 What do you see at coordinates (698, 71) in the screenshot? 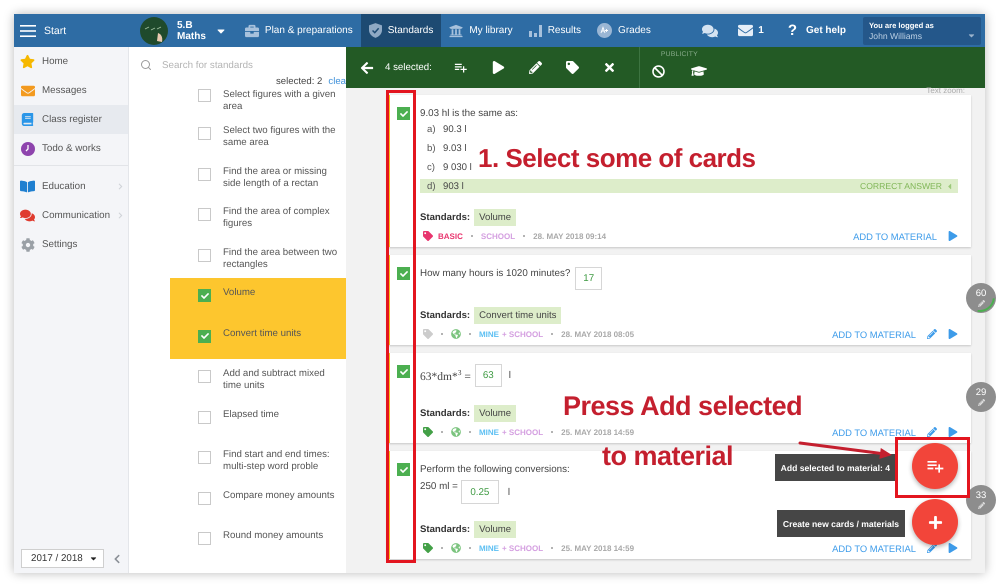
I see `graduation-cap-icon` at bounding box center [698, 71].